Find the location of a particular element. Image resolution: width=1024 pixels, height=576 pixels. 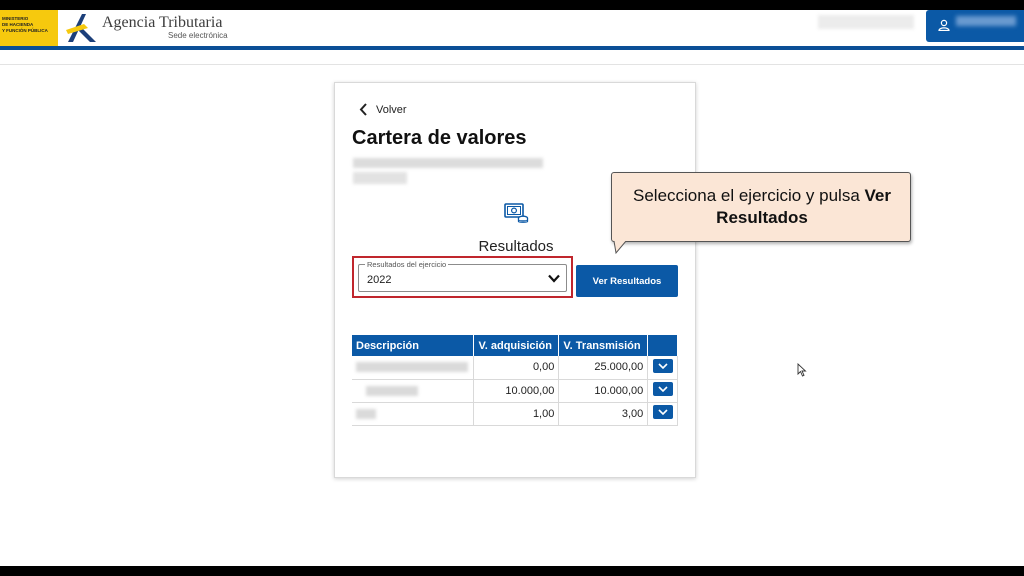

ejercicio-select-highlight: Resultados del ejercicio 2022 is located at coordinates (462, 277).